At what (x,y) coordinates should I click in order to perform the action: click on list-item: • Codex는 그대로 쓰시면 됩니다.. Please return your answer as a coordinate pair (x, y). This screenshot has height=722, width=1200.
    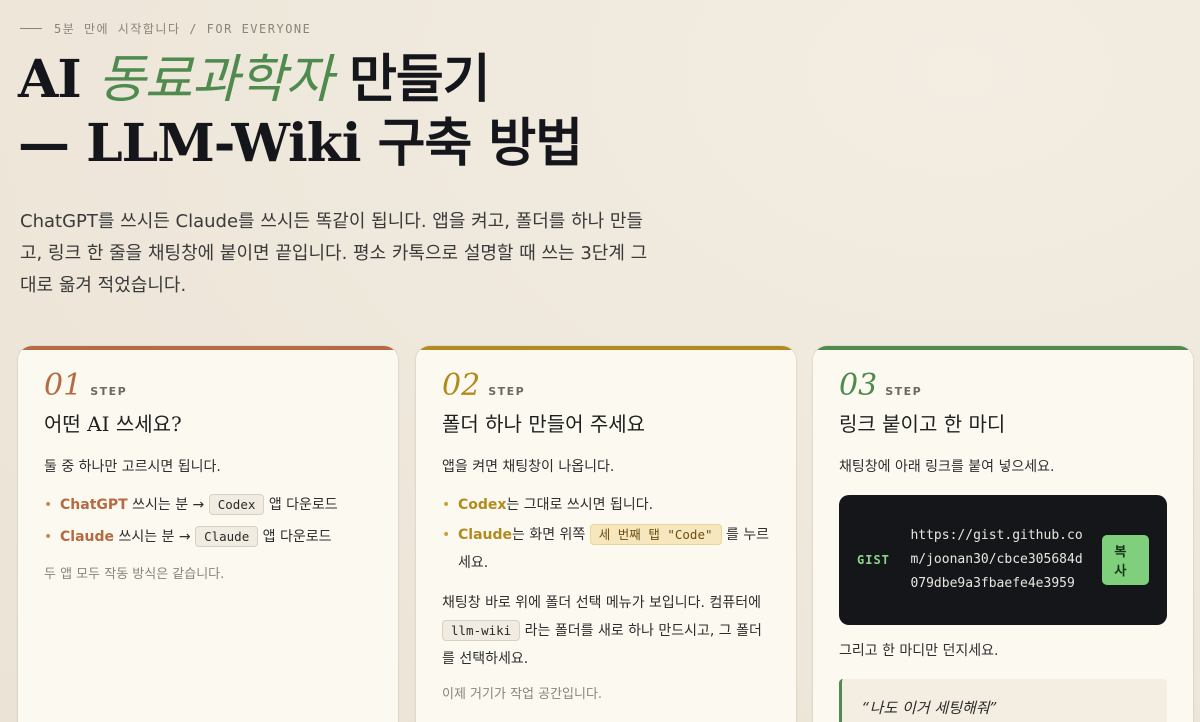
    Looking at the image, I should click on (606, 505).